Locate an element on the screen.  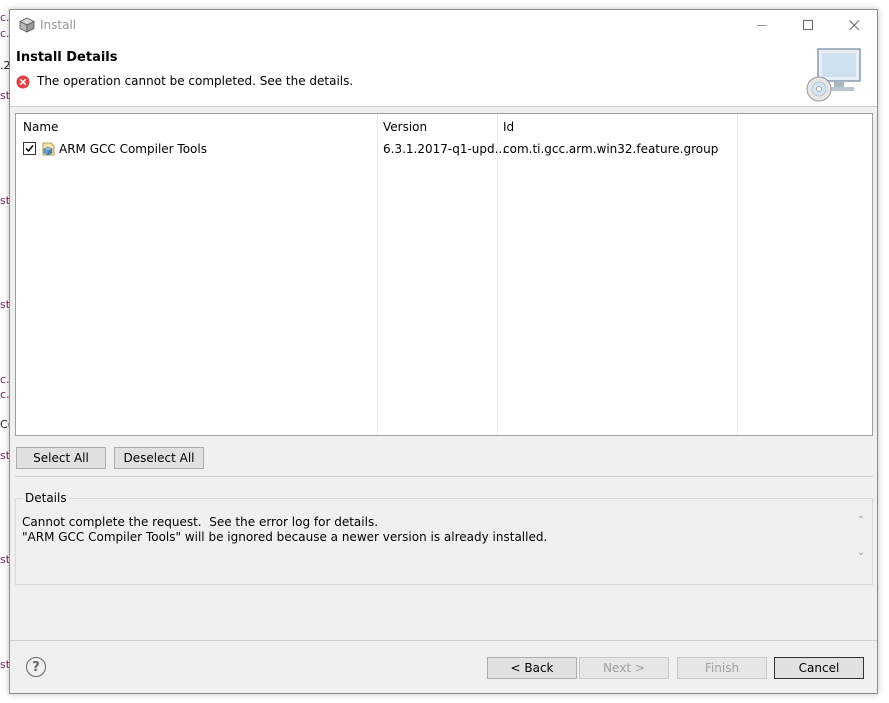
feature-checkbox is located at coordinates (29, 148).